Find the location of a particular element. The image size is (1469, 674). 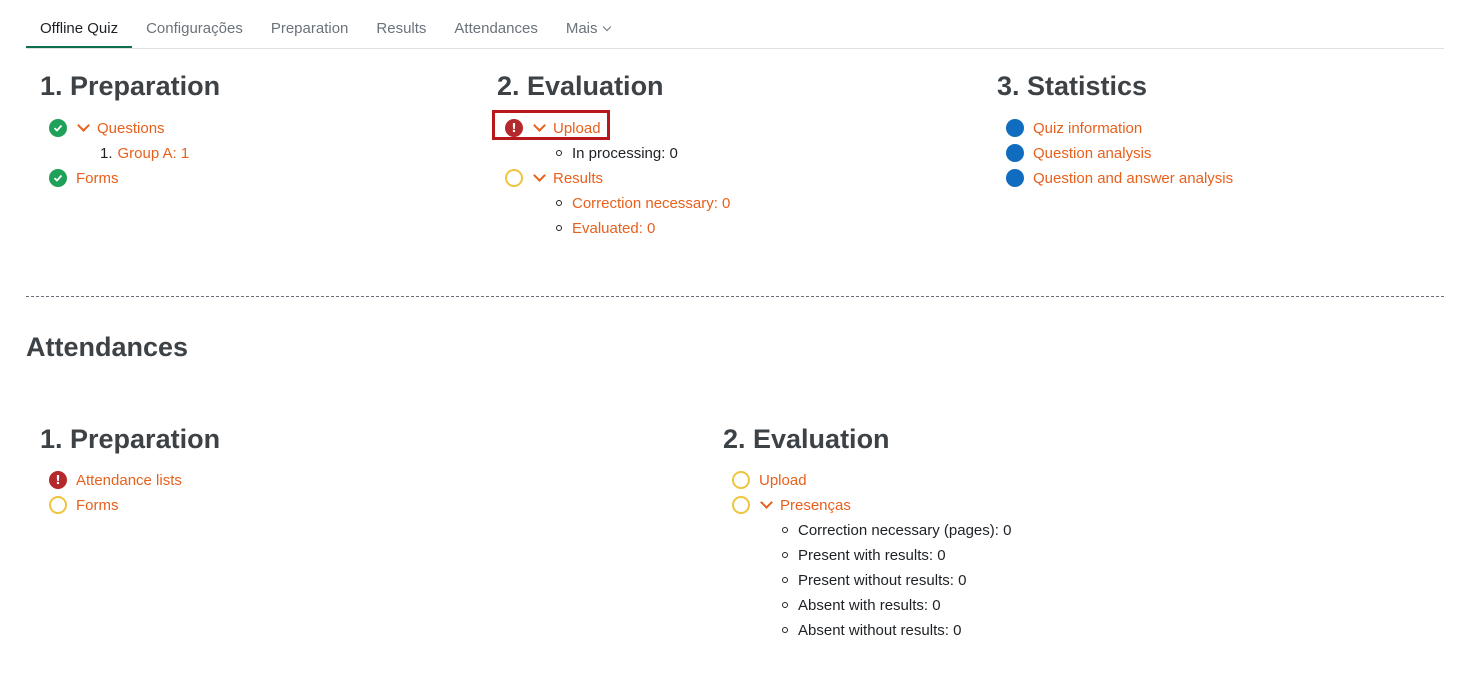

presencas-row: Presenças is located at coordinates (791, 505).